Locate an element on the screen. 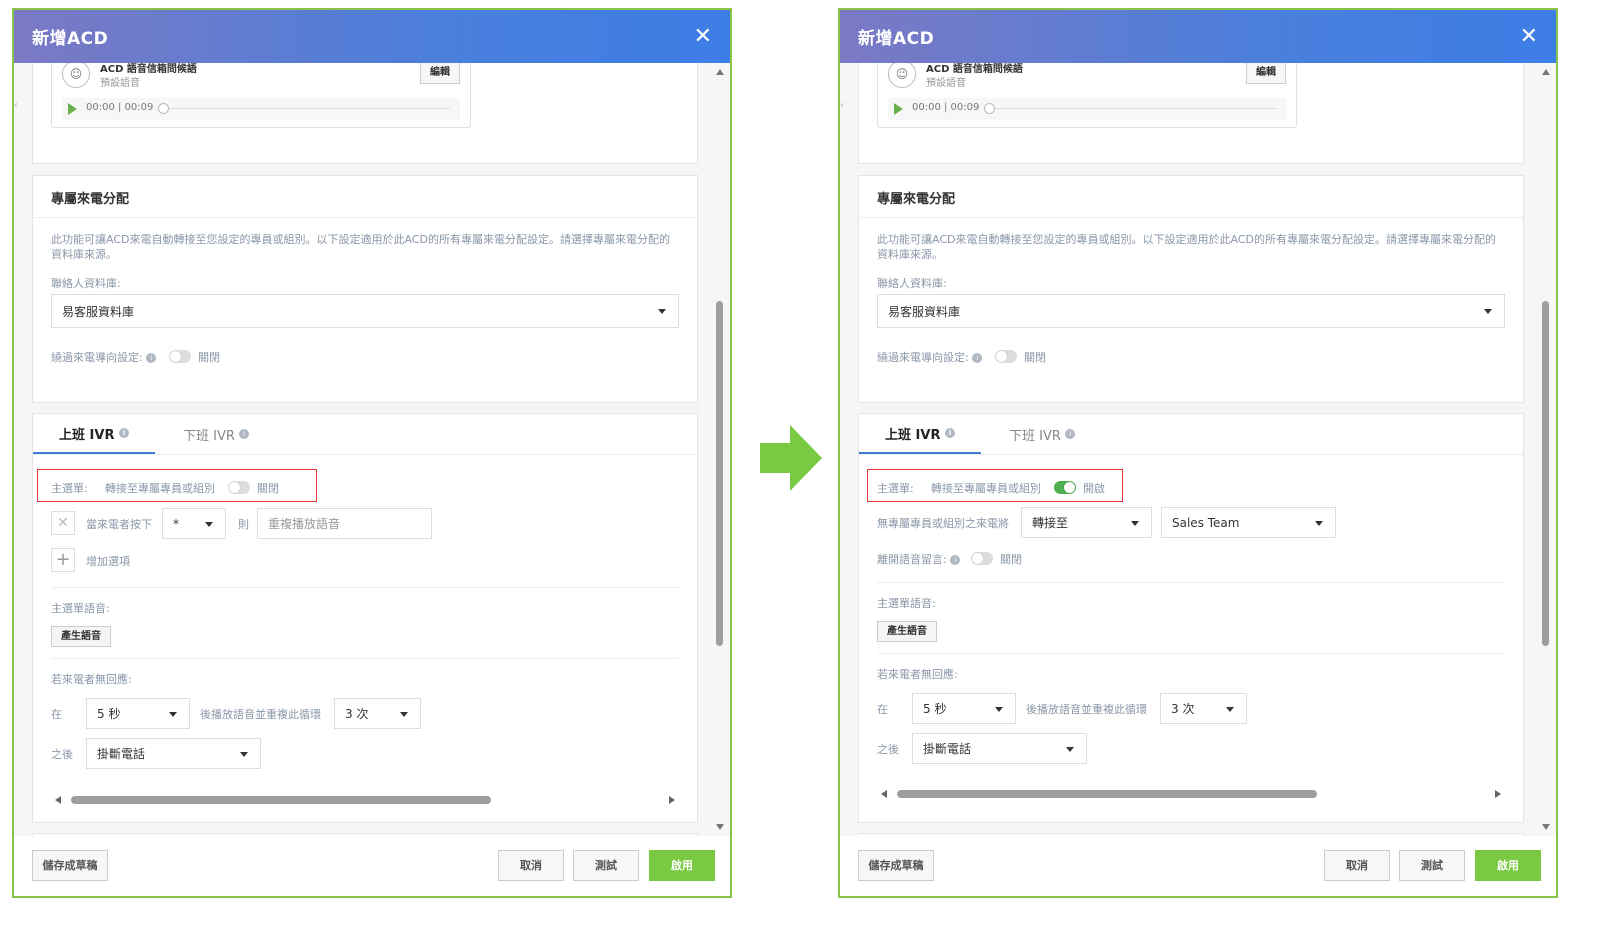 This screenshot has height=931, width=1612. forward-value: 轉接至 is located at coordinates (1050, 523).